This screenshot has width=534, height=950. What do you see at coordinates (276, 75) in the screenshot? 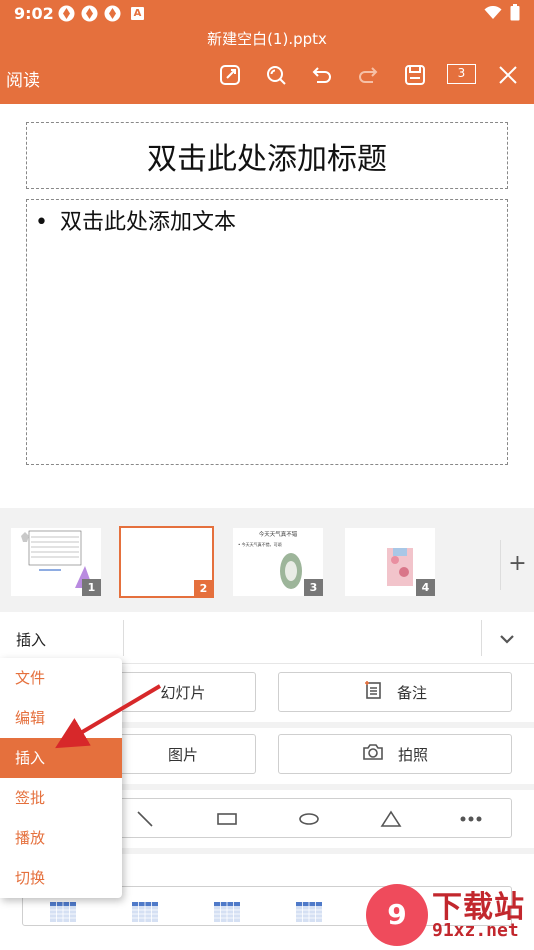
I see `search-icon` at bounding box center [276, 75].